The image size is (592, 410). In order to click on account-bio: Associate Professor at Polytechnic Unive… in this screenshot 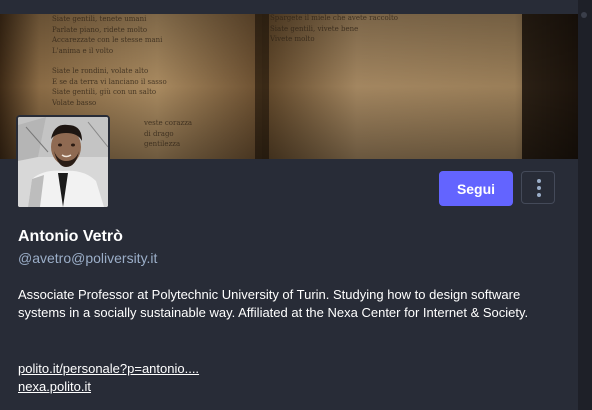, I will do `click(288, 304)`.